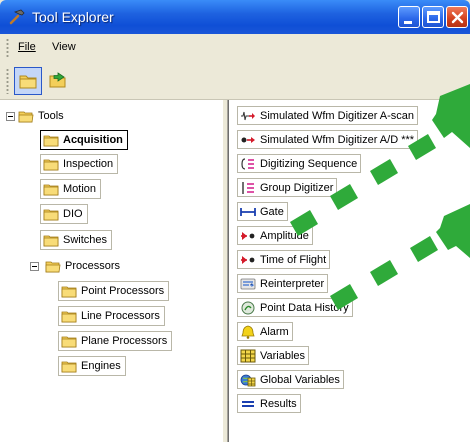 This screenshot has width=470, height=442. I want to click on list-item-label: Amplitude, so click(284, 235).